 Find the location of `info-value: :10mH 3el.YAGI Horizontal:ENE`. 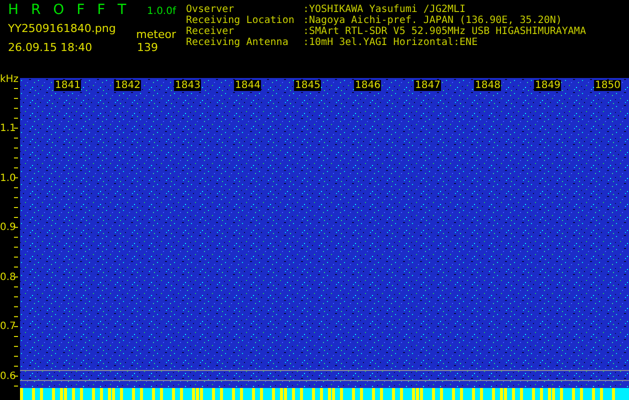

info-value: :10mH 3el.YAGI Horizontal:ENE is located at coordinates (390, 42).